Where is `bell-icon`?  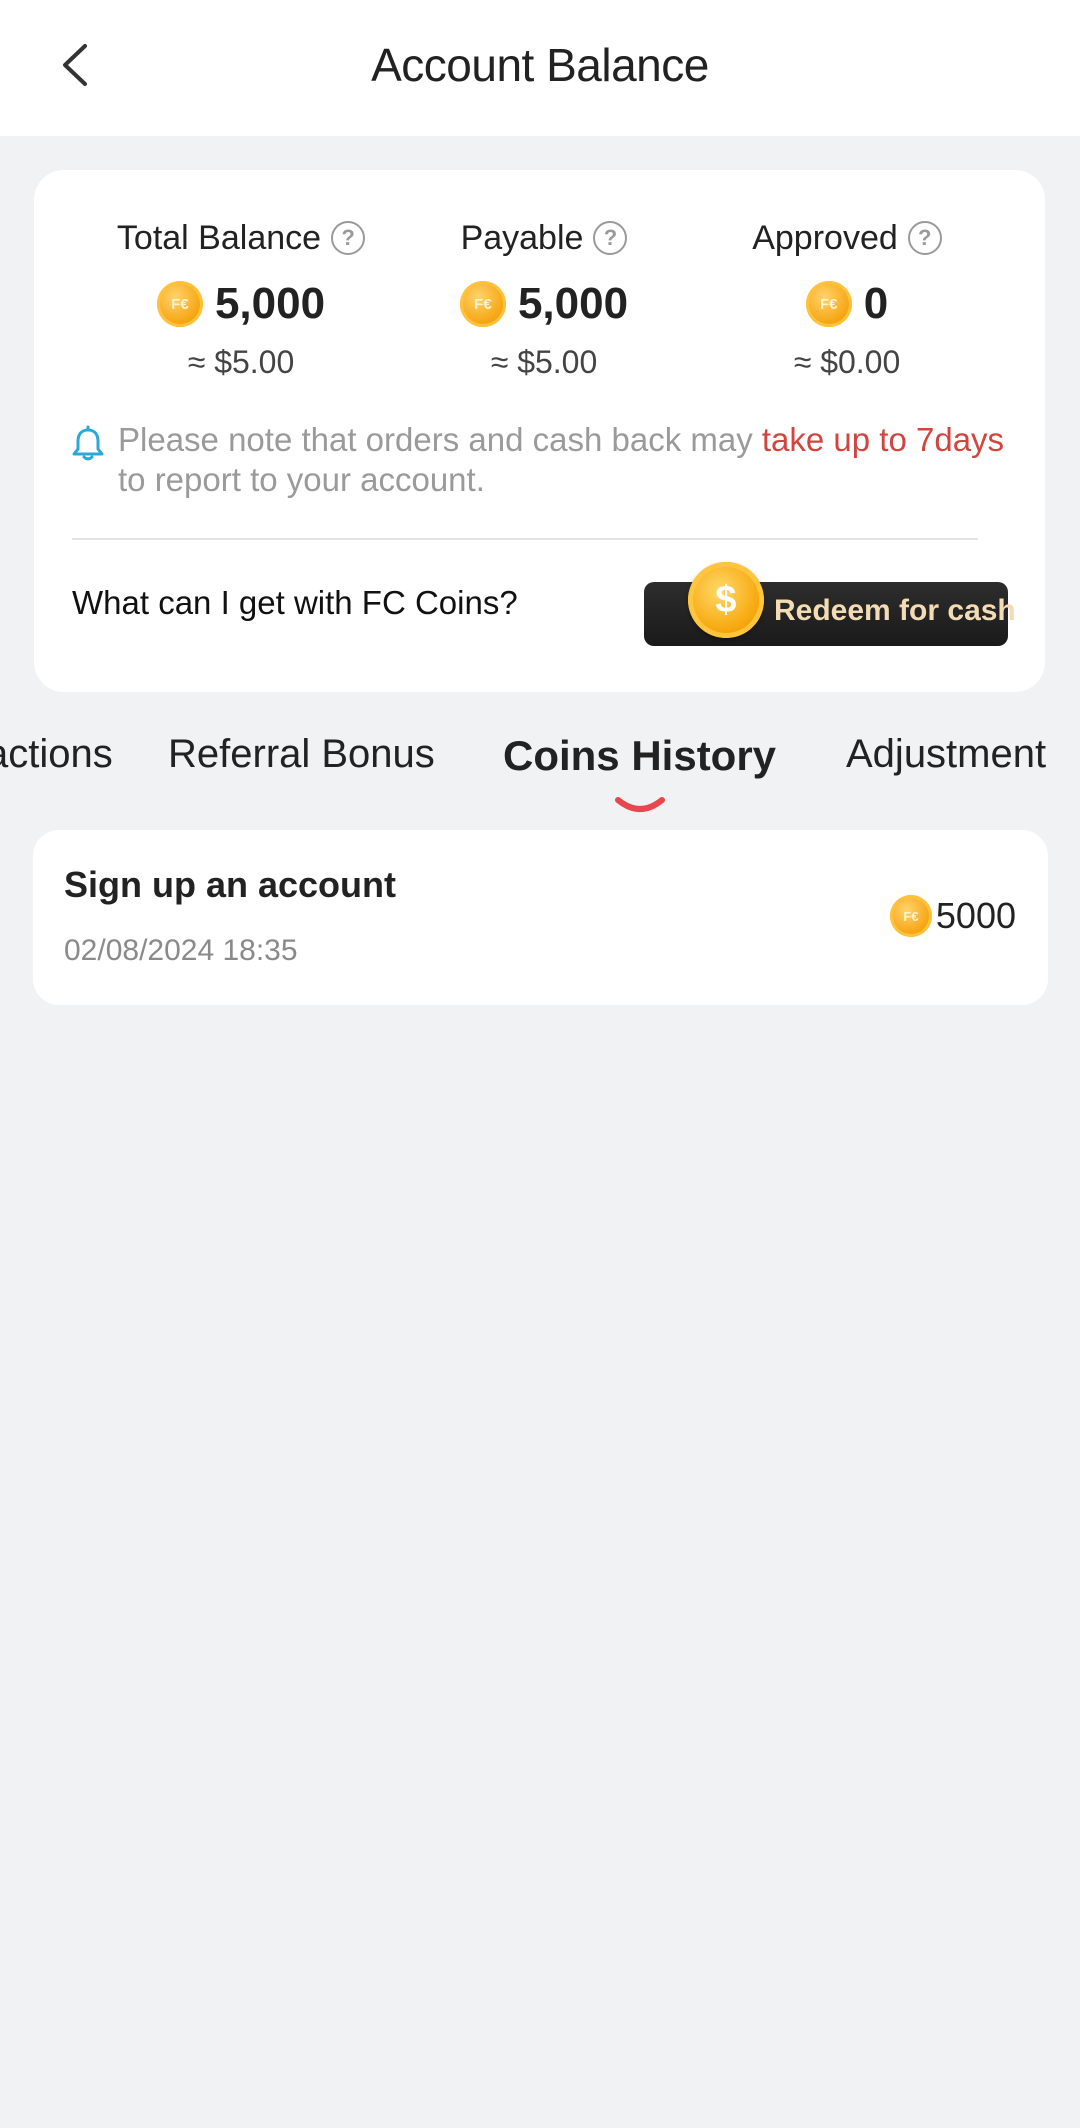 bell-icon is located at coordinates (88, 443).